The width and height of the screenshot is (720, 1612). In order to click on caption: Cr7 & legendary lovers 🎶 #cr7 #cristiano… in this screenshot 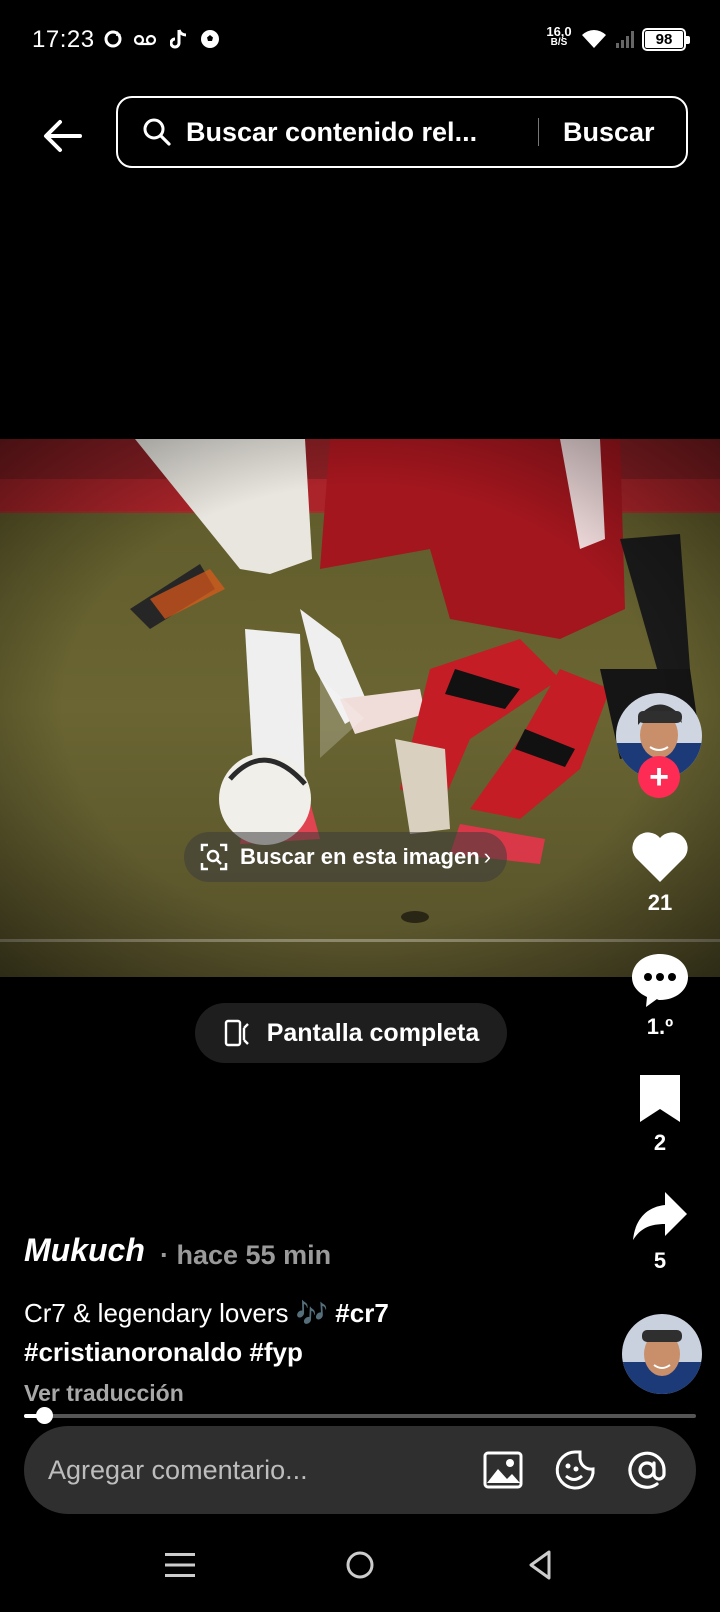, I will do `click(254, 1333)`.